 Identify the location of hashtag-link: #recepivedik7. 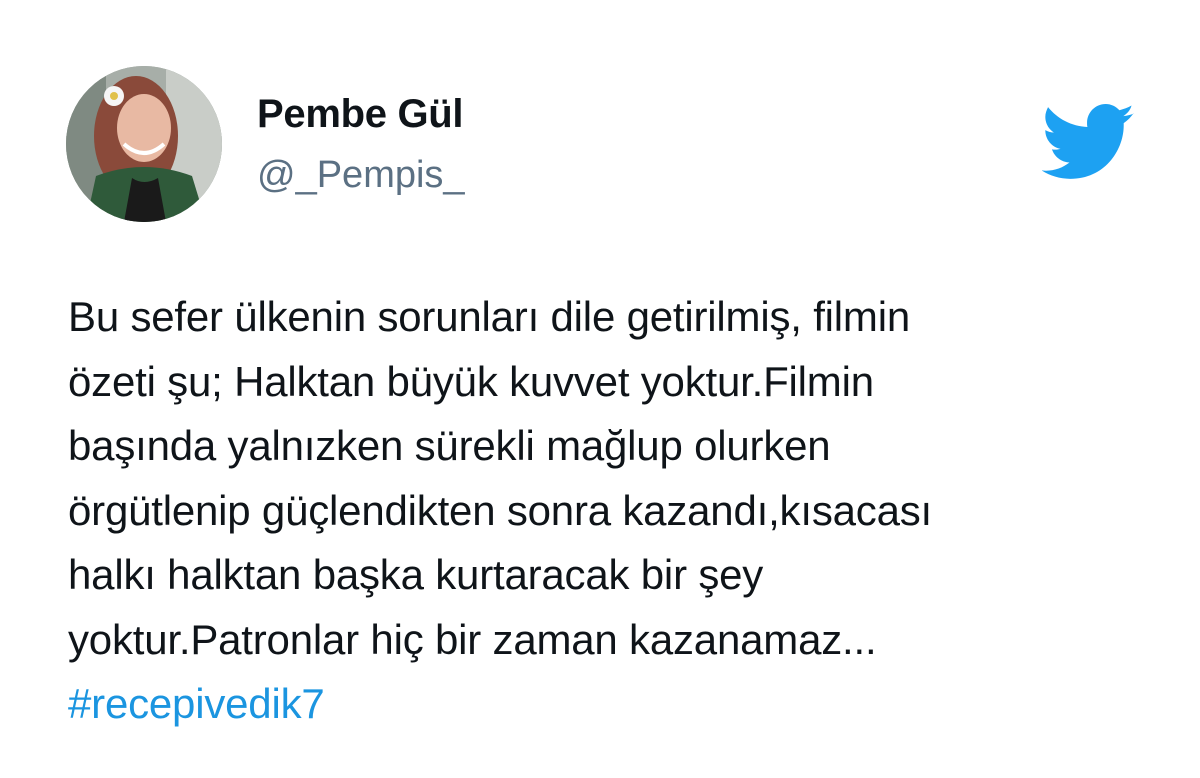
(613, 704).